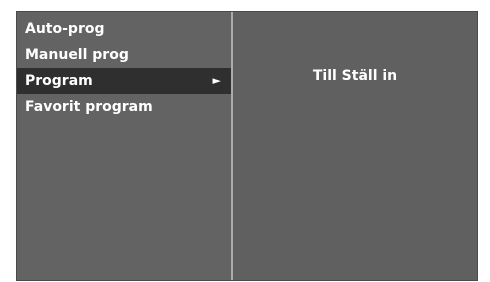 The image size is (490, 282). I want to click on menu-item-program: Program ►, so click(124, 81).